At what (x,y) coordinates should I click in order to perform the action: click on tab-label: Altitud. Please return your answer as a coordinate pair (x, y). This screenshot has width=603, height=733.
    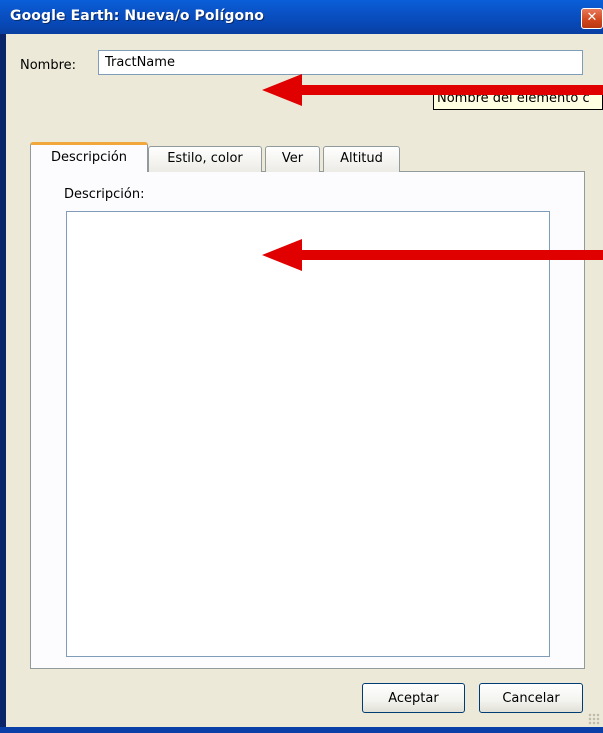
    Looking at the image, I should click on (361, 158).